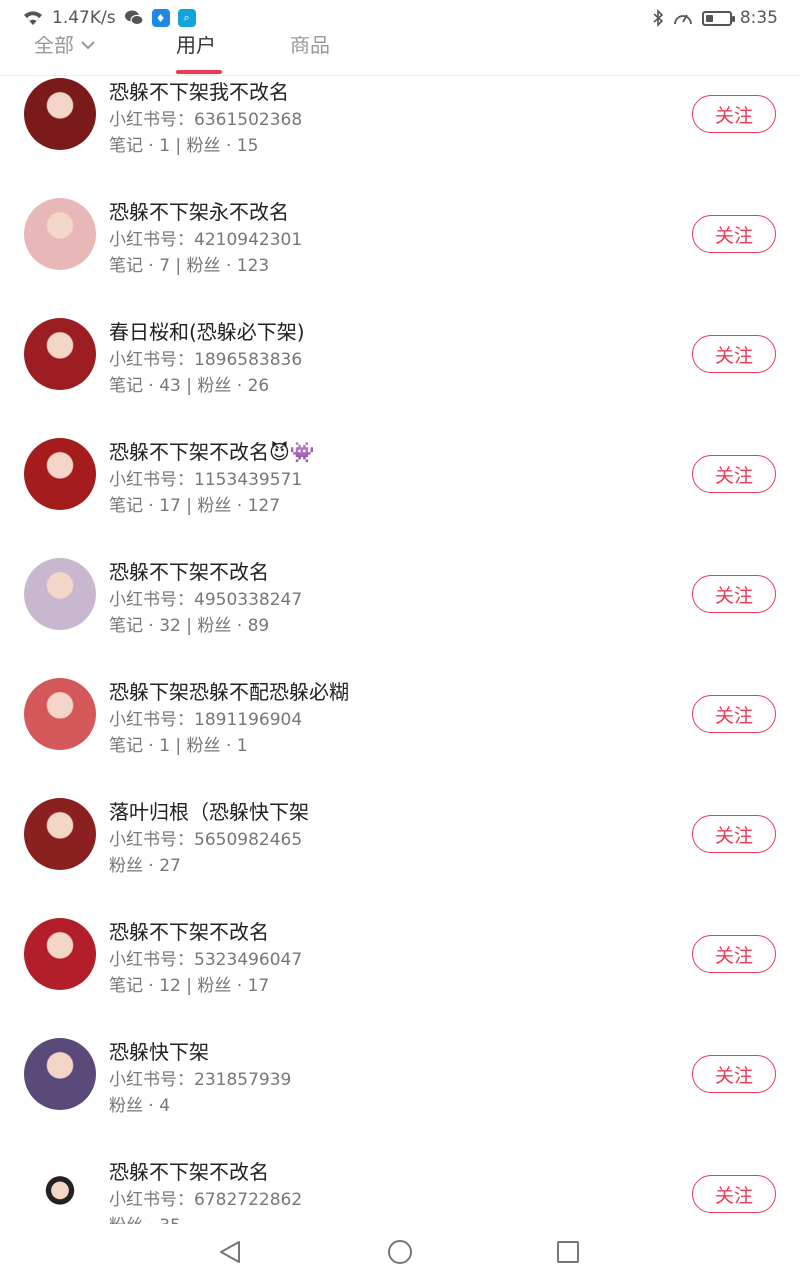 Image resolution: width=800 pixels, height=1280 pixels. What do you see at coordinates (178, 746) in the screenshot?
I see `user-stats: 笔记 · 1 | 粉丝 · 1` at bounding box center [178, 746].